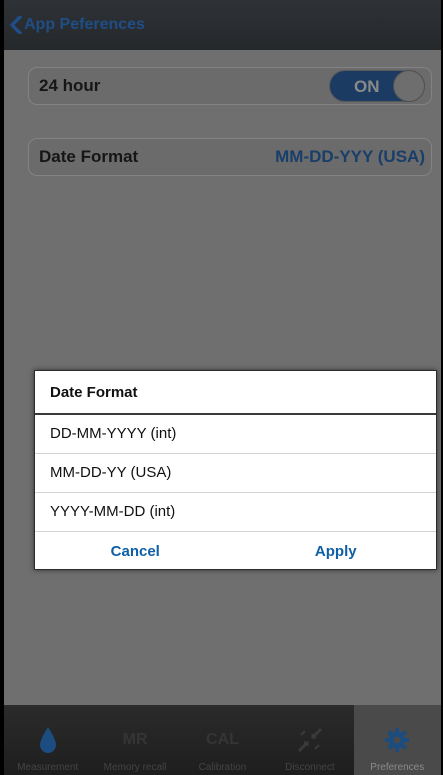 The width and height of the screenshot is (443, 775). I want to click on dialog-actions: Cancel Apply, so click(235, 551).